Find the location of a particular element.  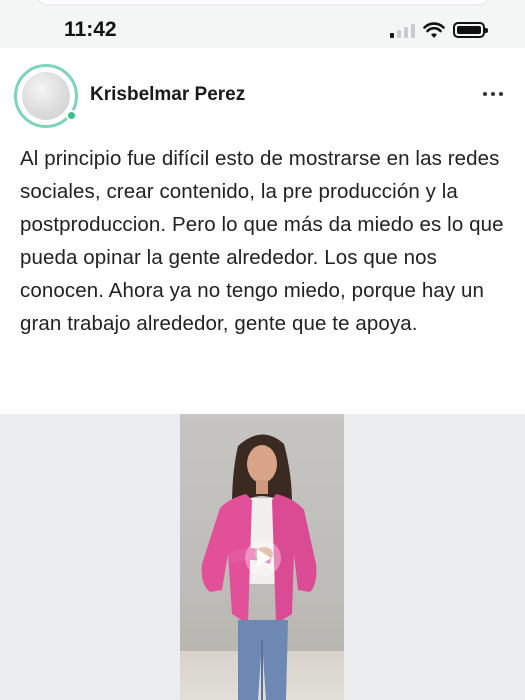

post-header: Krisbelmar Perez is located at coordinates (262, 93).